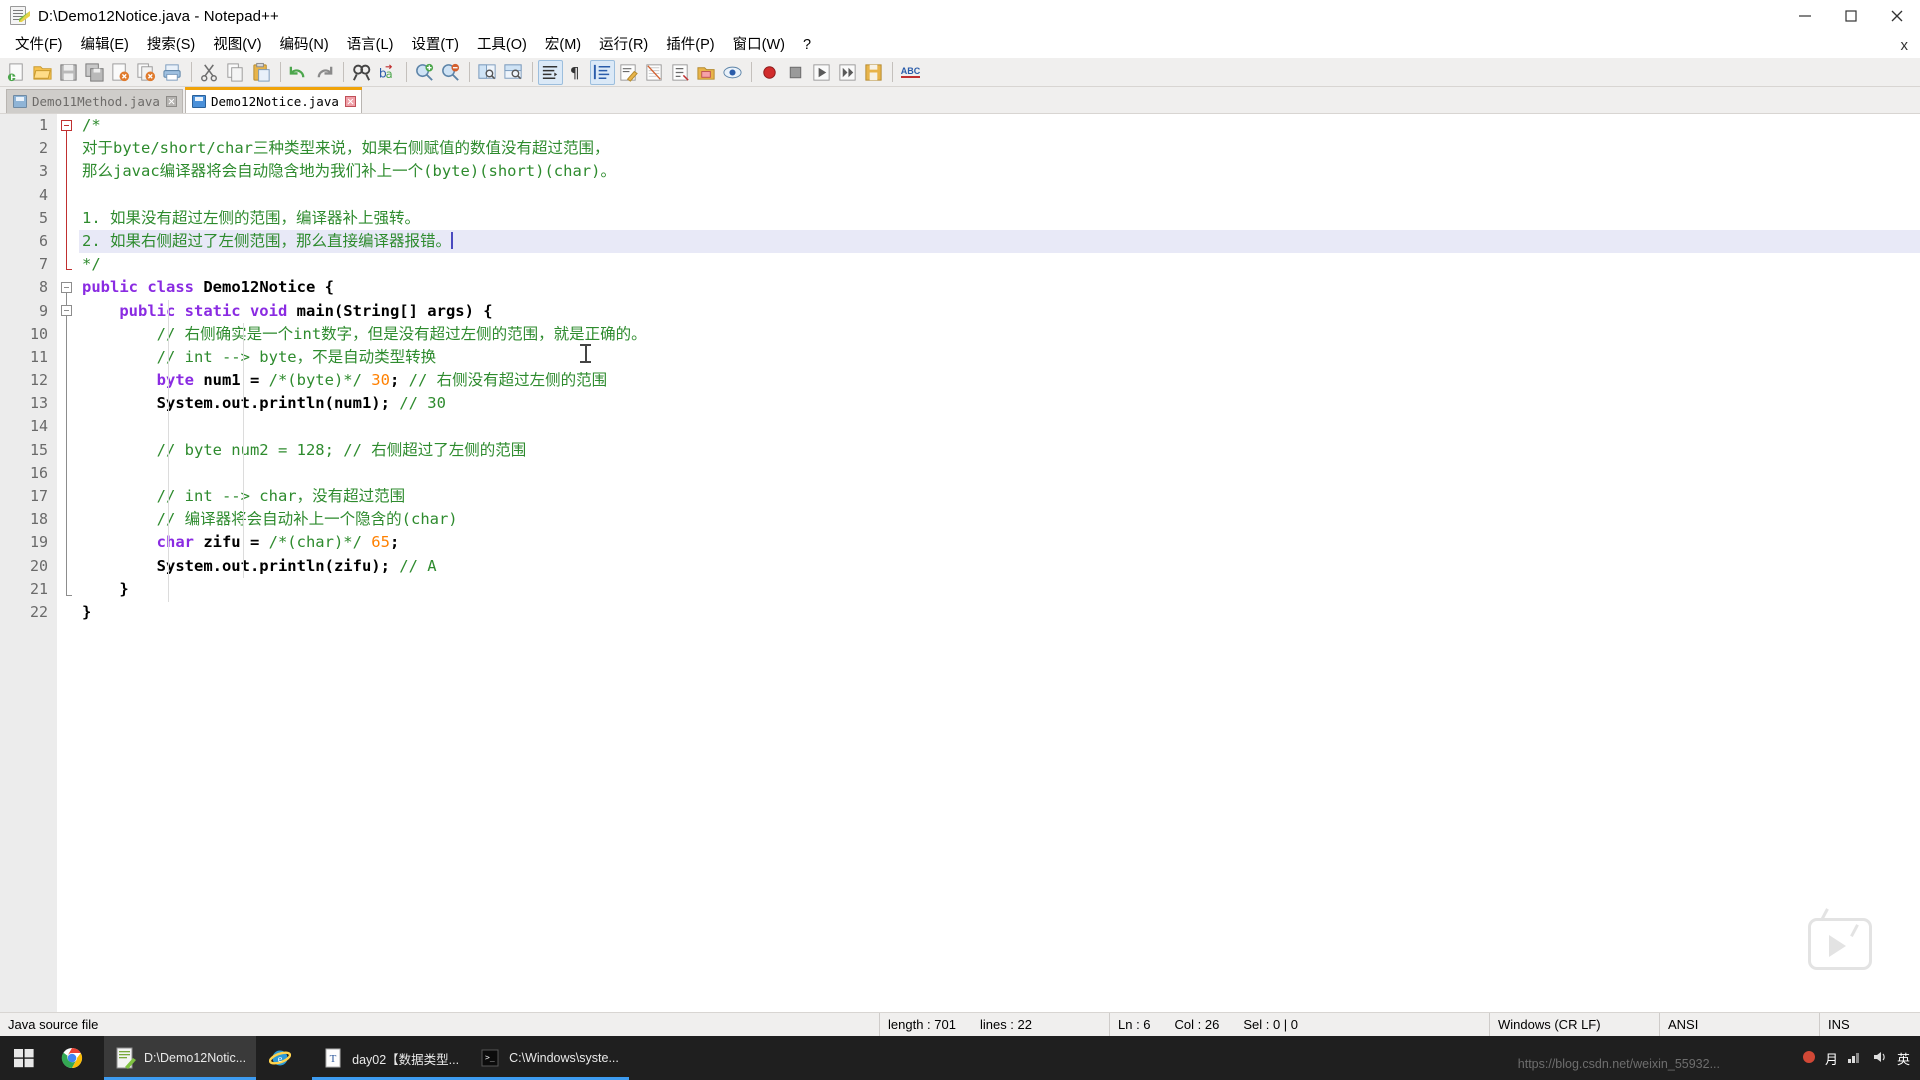  What do you see at coordinates (387, 72) in the screenshot?
I see `replace-icon: ba` at bounding box center [387, 72].